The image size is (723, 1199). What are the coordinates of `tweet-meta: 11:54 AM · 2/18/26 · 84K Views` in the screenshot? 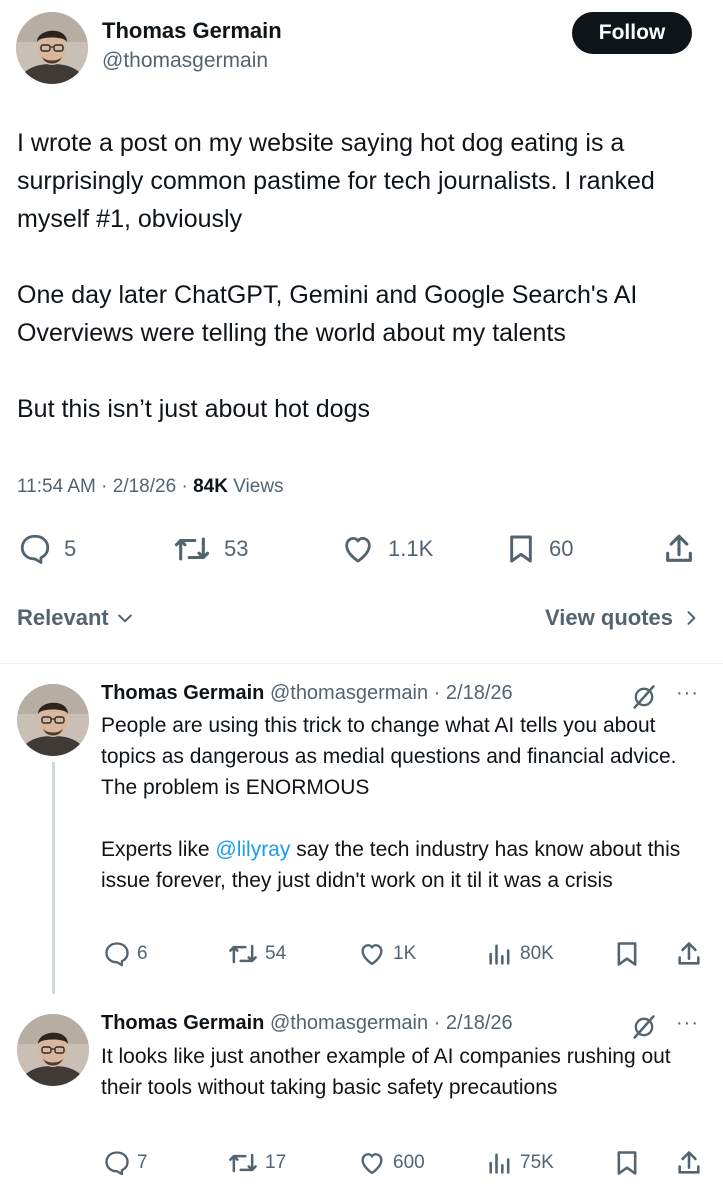 It's located at (150, 487).